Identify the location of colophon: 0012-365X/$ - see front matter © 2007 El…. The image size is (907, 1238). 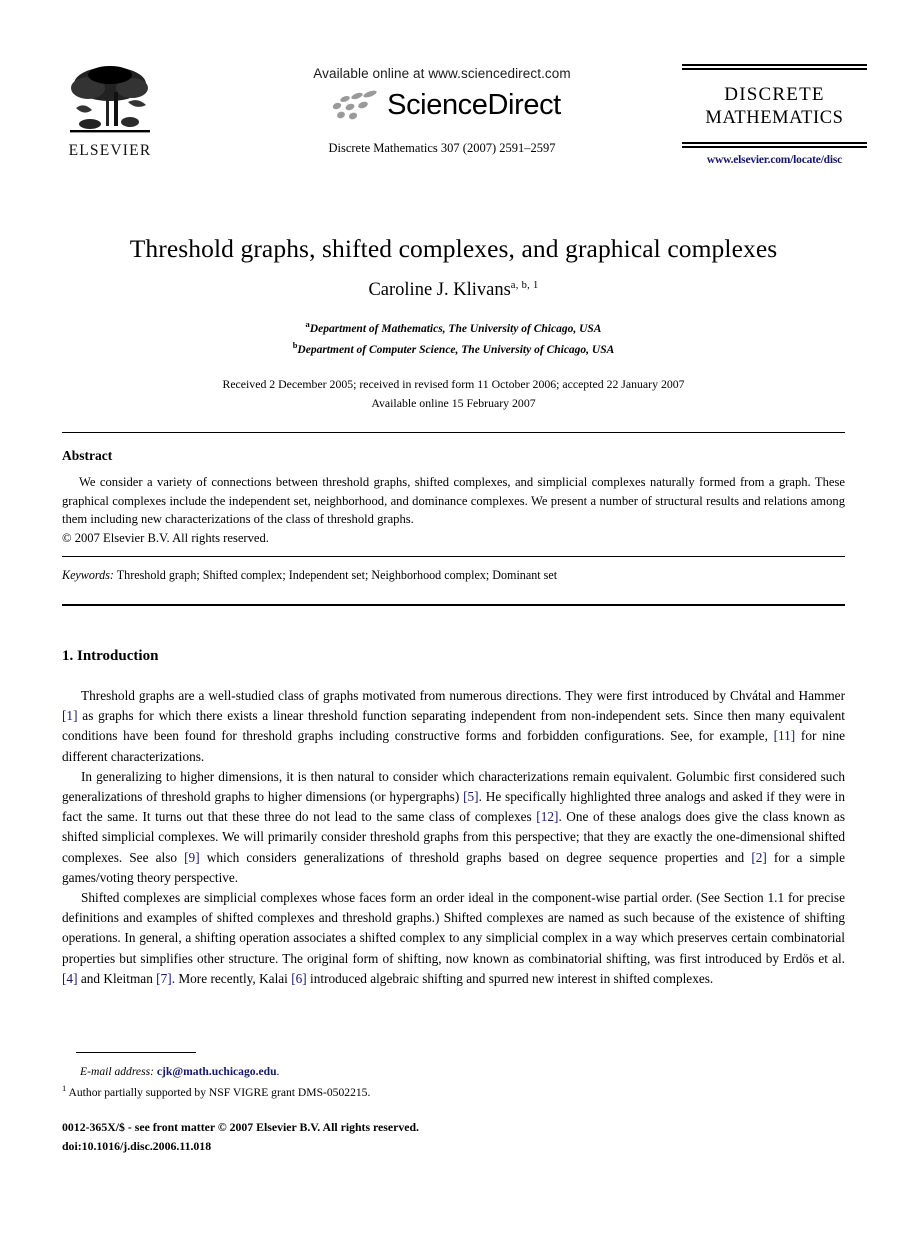
(362, 1137).